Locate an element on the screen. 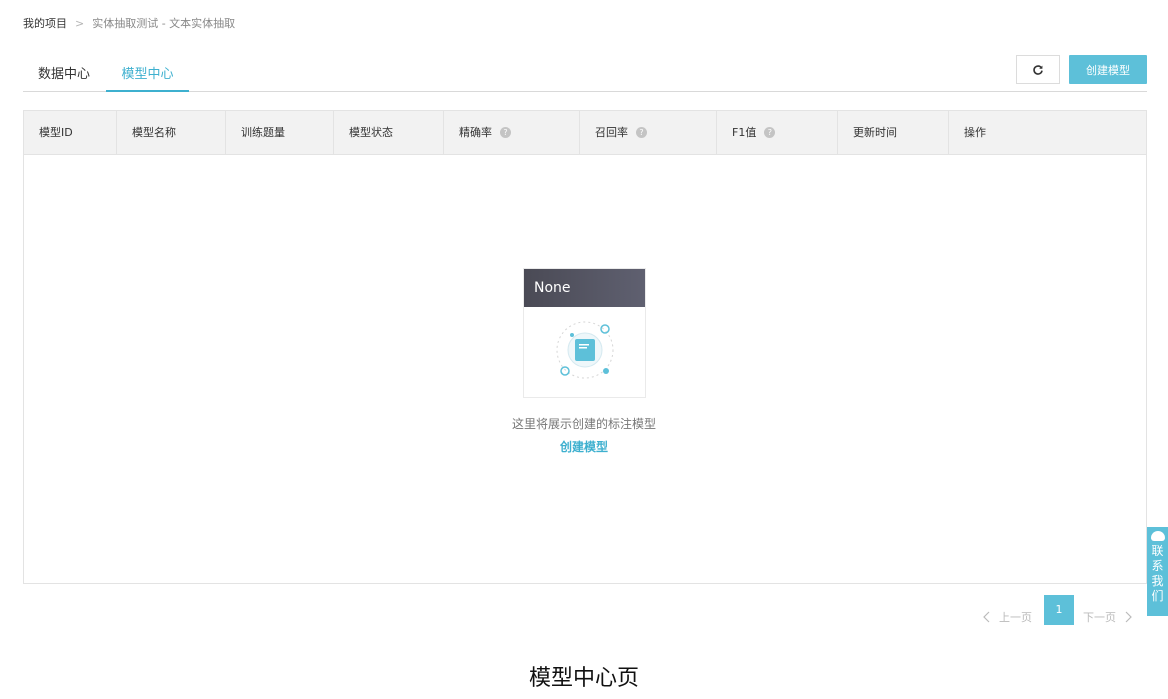  col-model-status: 模型状态 is located at coordinates (389, 132).